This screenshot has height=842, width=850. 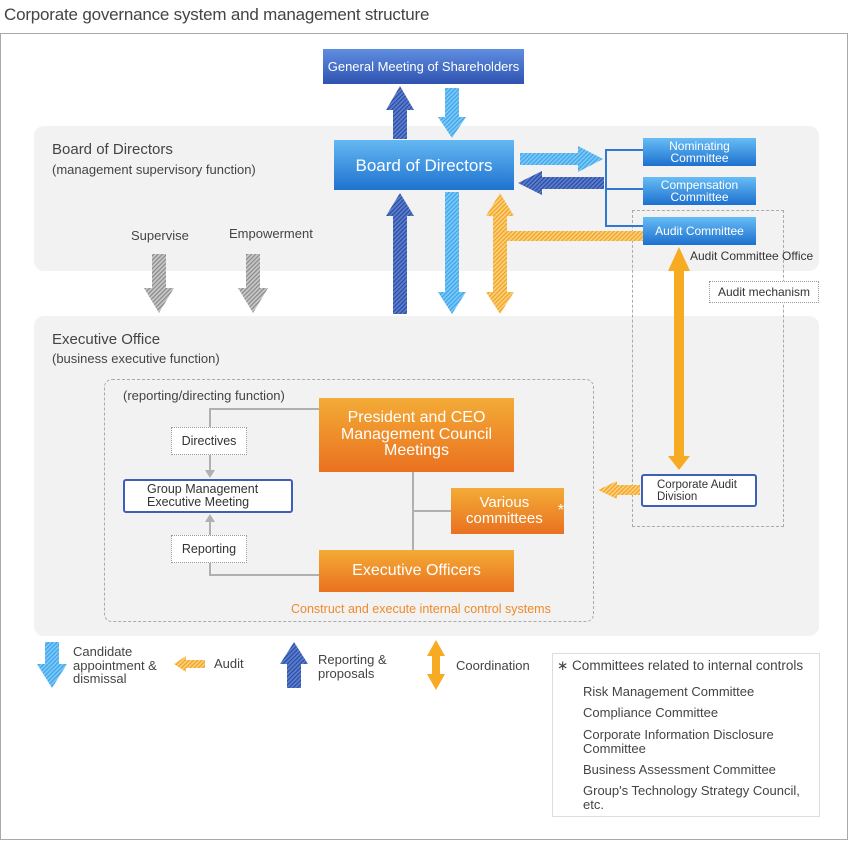 What do you see at coordinates (575, 236) in the screenshot?
I see `audit-bar-to-committee` at bounding box center [575, 236].